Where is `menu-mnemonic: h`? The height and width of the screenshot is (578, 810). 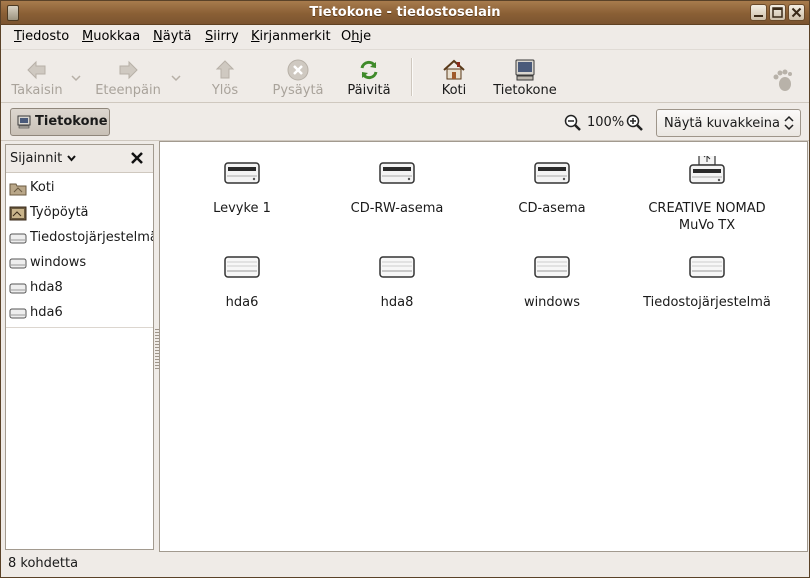
menu-mnemonic: h is located at coordinates (355, 36).